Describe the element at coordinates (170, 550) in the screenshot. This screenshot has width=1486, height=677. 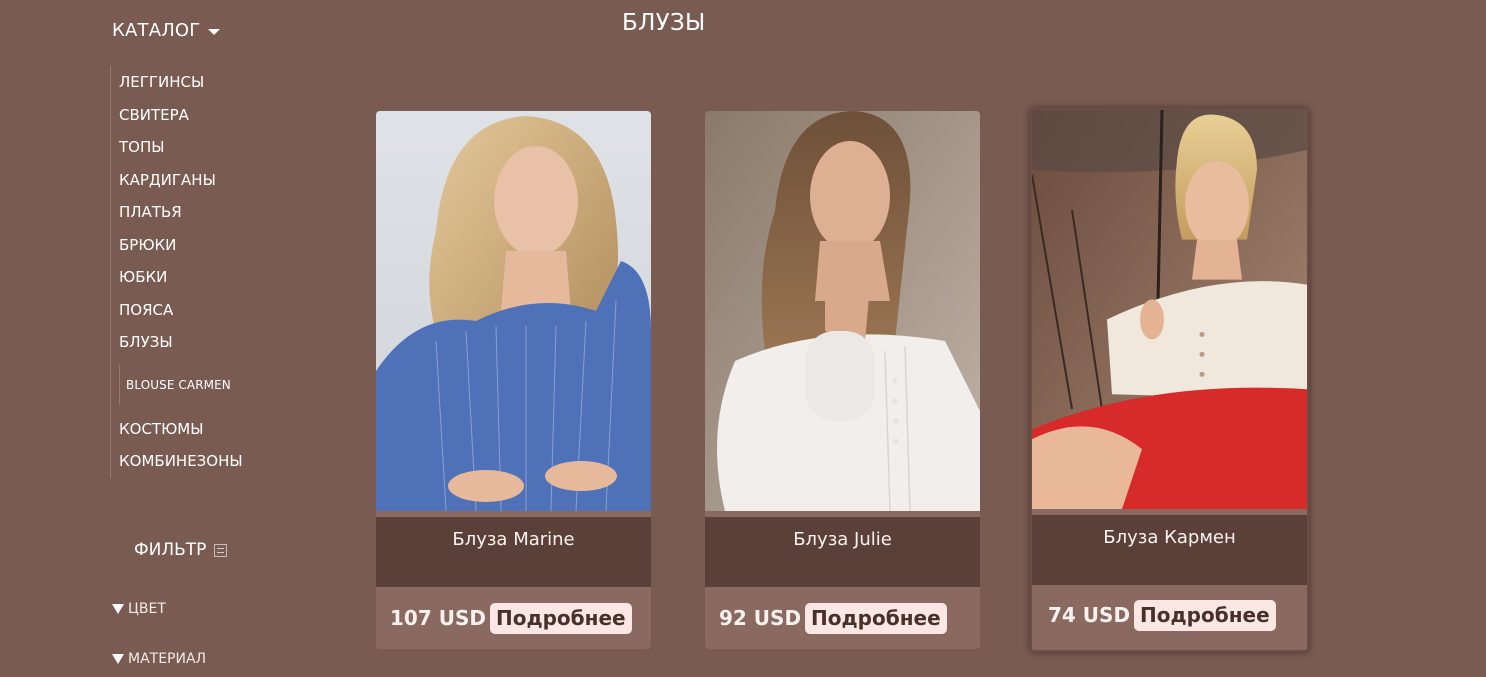
I see `filter-label: ФИЛЬТР` at that location.